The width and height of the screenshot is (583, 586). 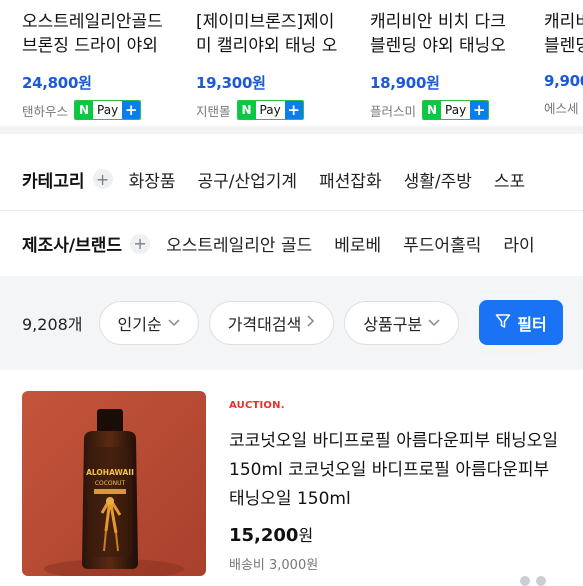 What do you see at coordinates (533, 581) in the screenshot?
I see `more-options-icon` at bounding box center [533, 581].